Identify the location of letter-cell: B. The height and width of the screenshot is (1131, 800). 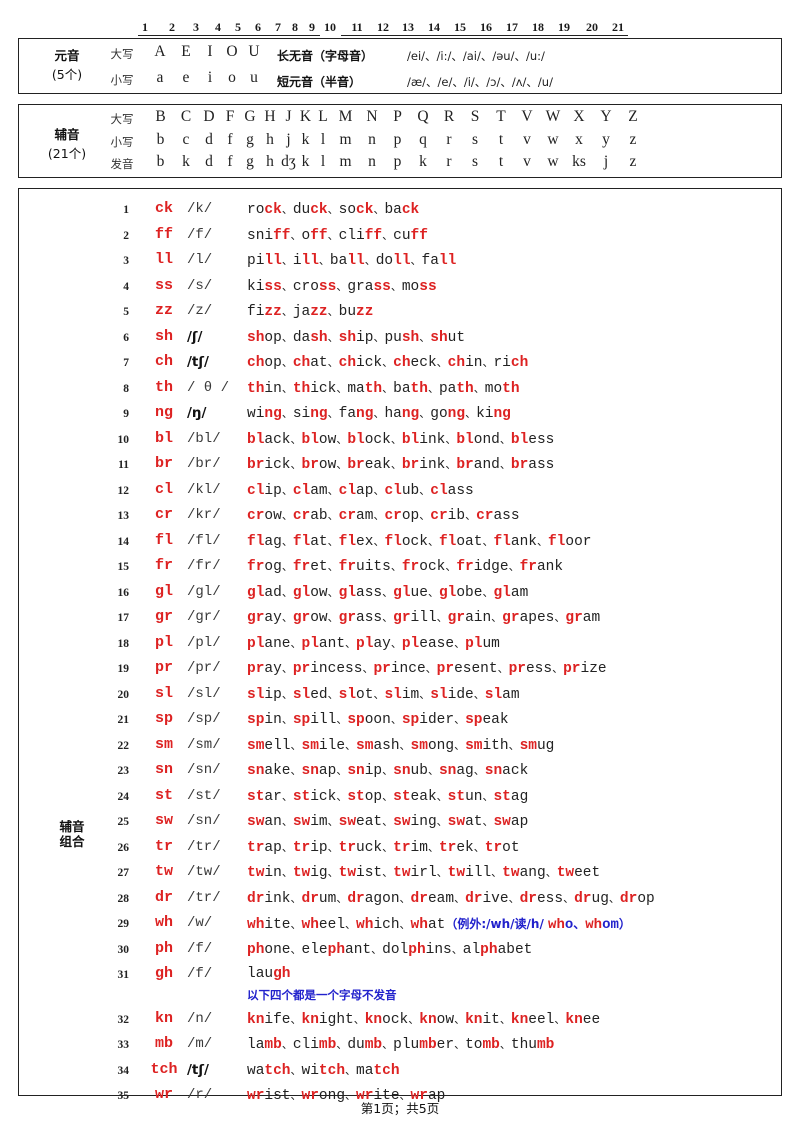
(160, 116).